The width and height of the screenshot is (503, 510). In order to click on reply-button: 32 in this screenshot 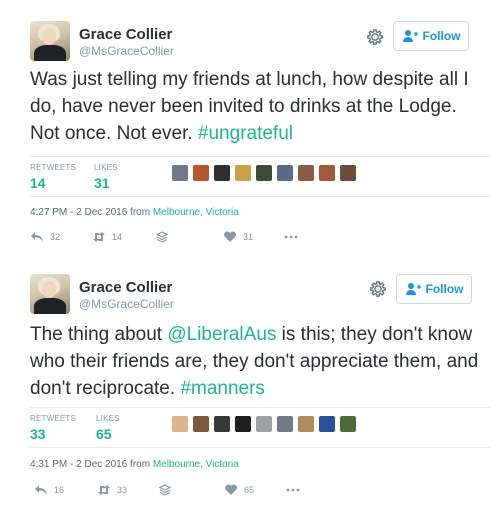, I will do `click(45, 237)`.